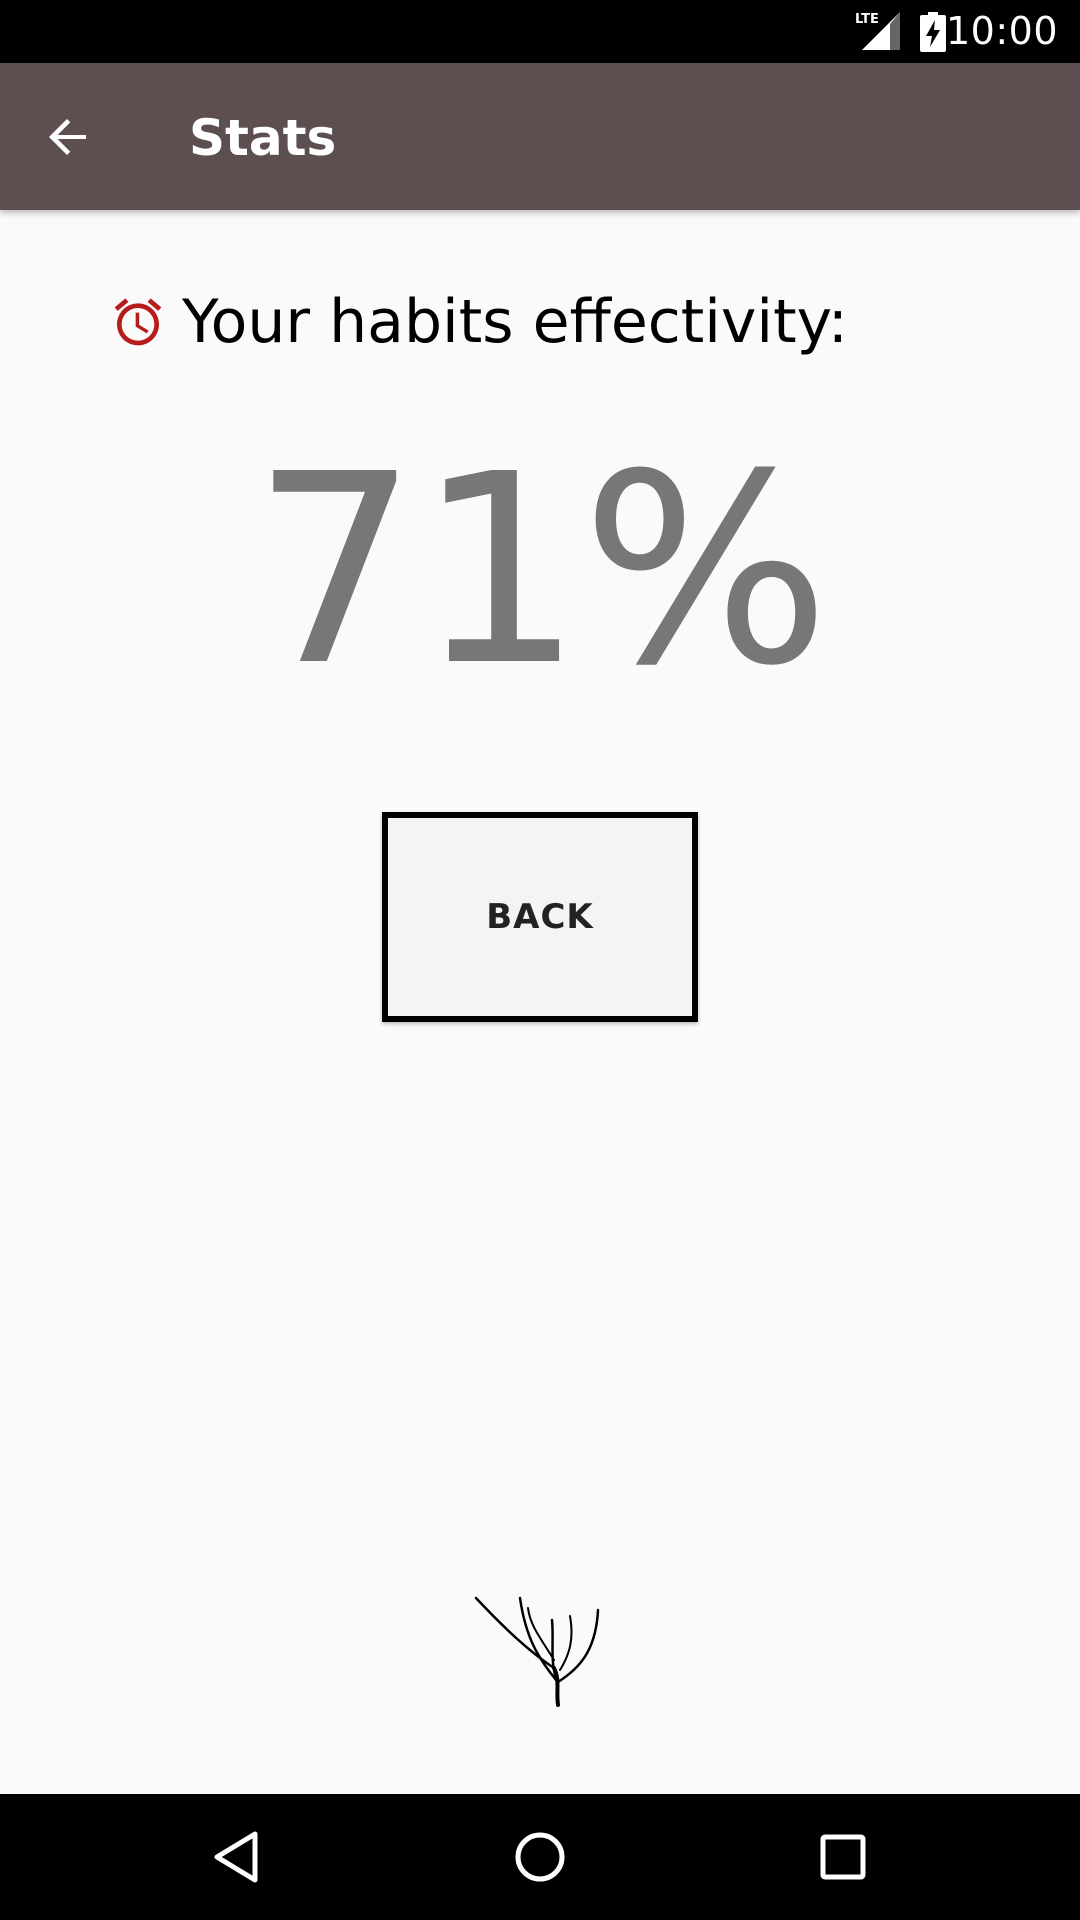 This screenshot has width=1080, height=1920. I want to click on status-clock: 10:00, so click(1001, 31).